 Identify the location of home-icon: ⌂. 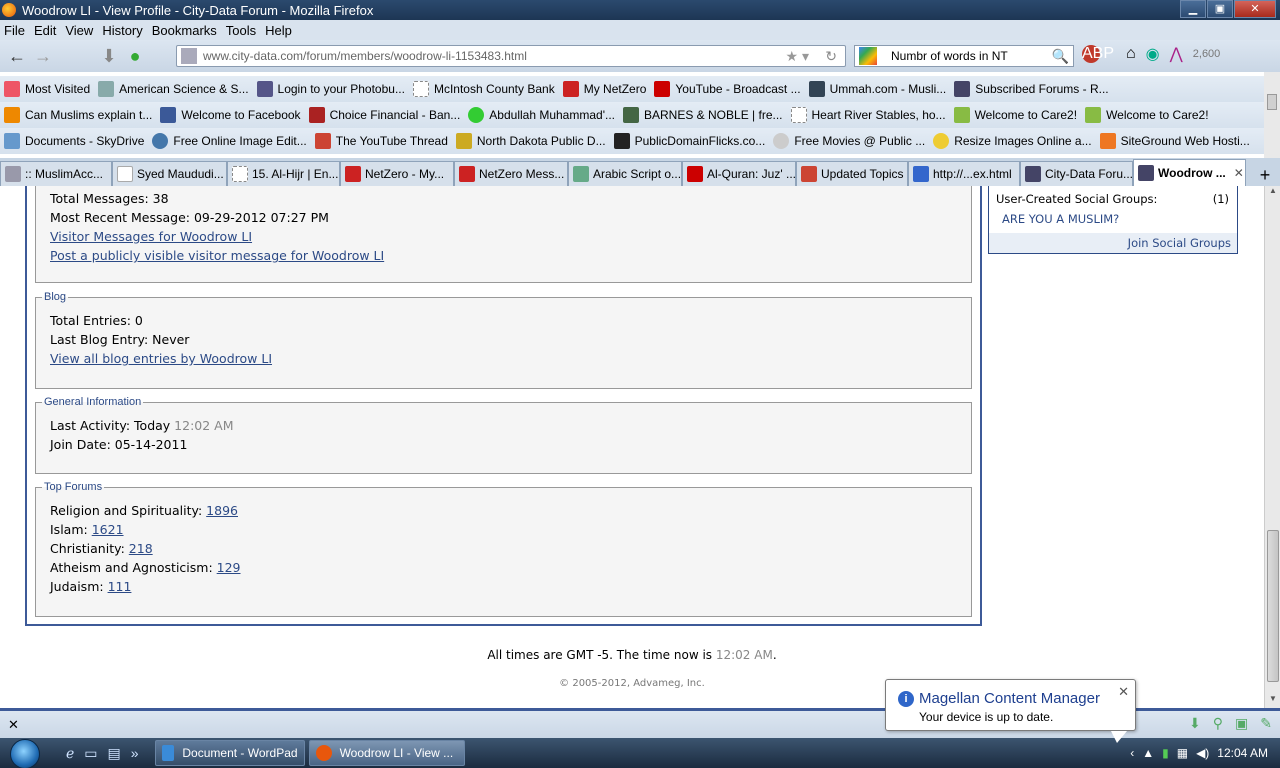
(1131, 54).